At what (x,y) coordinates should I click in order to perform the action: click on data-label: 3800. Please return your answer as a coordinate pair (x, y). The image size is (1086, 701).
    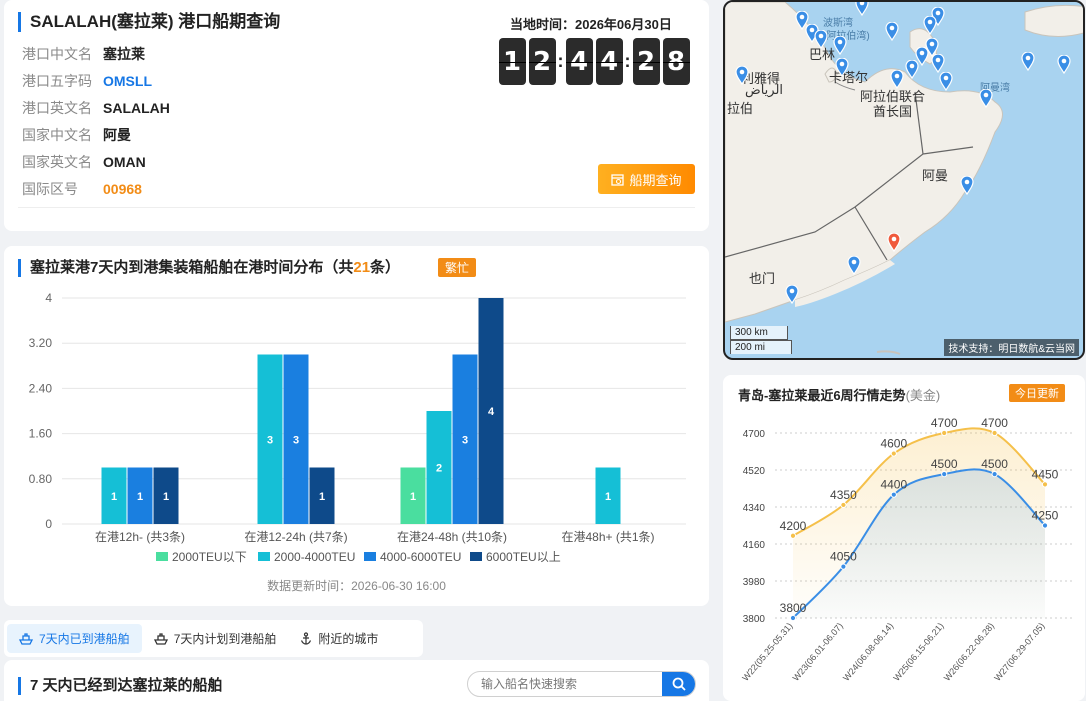
    Looking at the image, I should click on (793, 608).